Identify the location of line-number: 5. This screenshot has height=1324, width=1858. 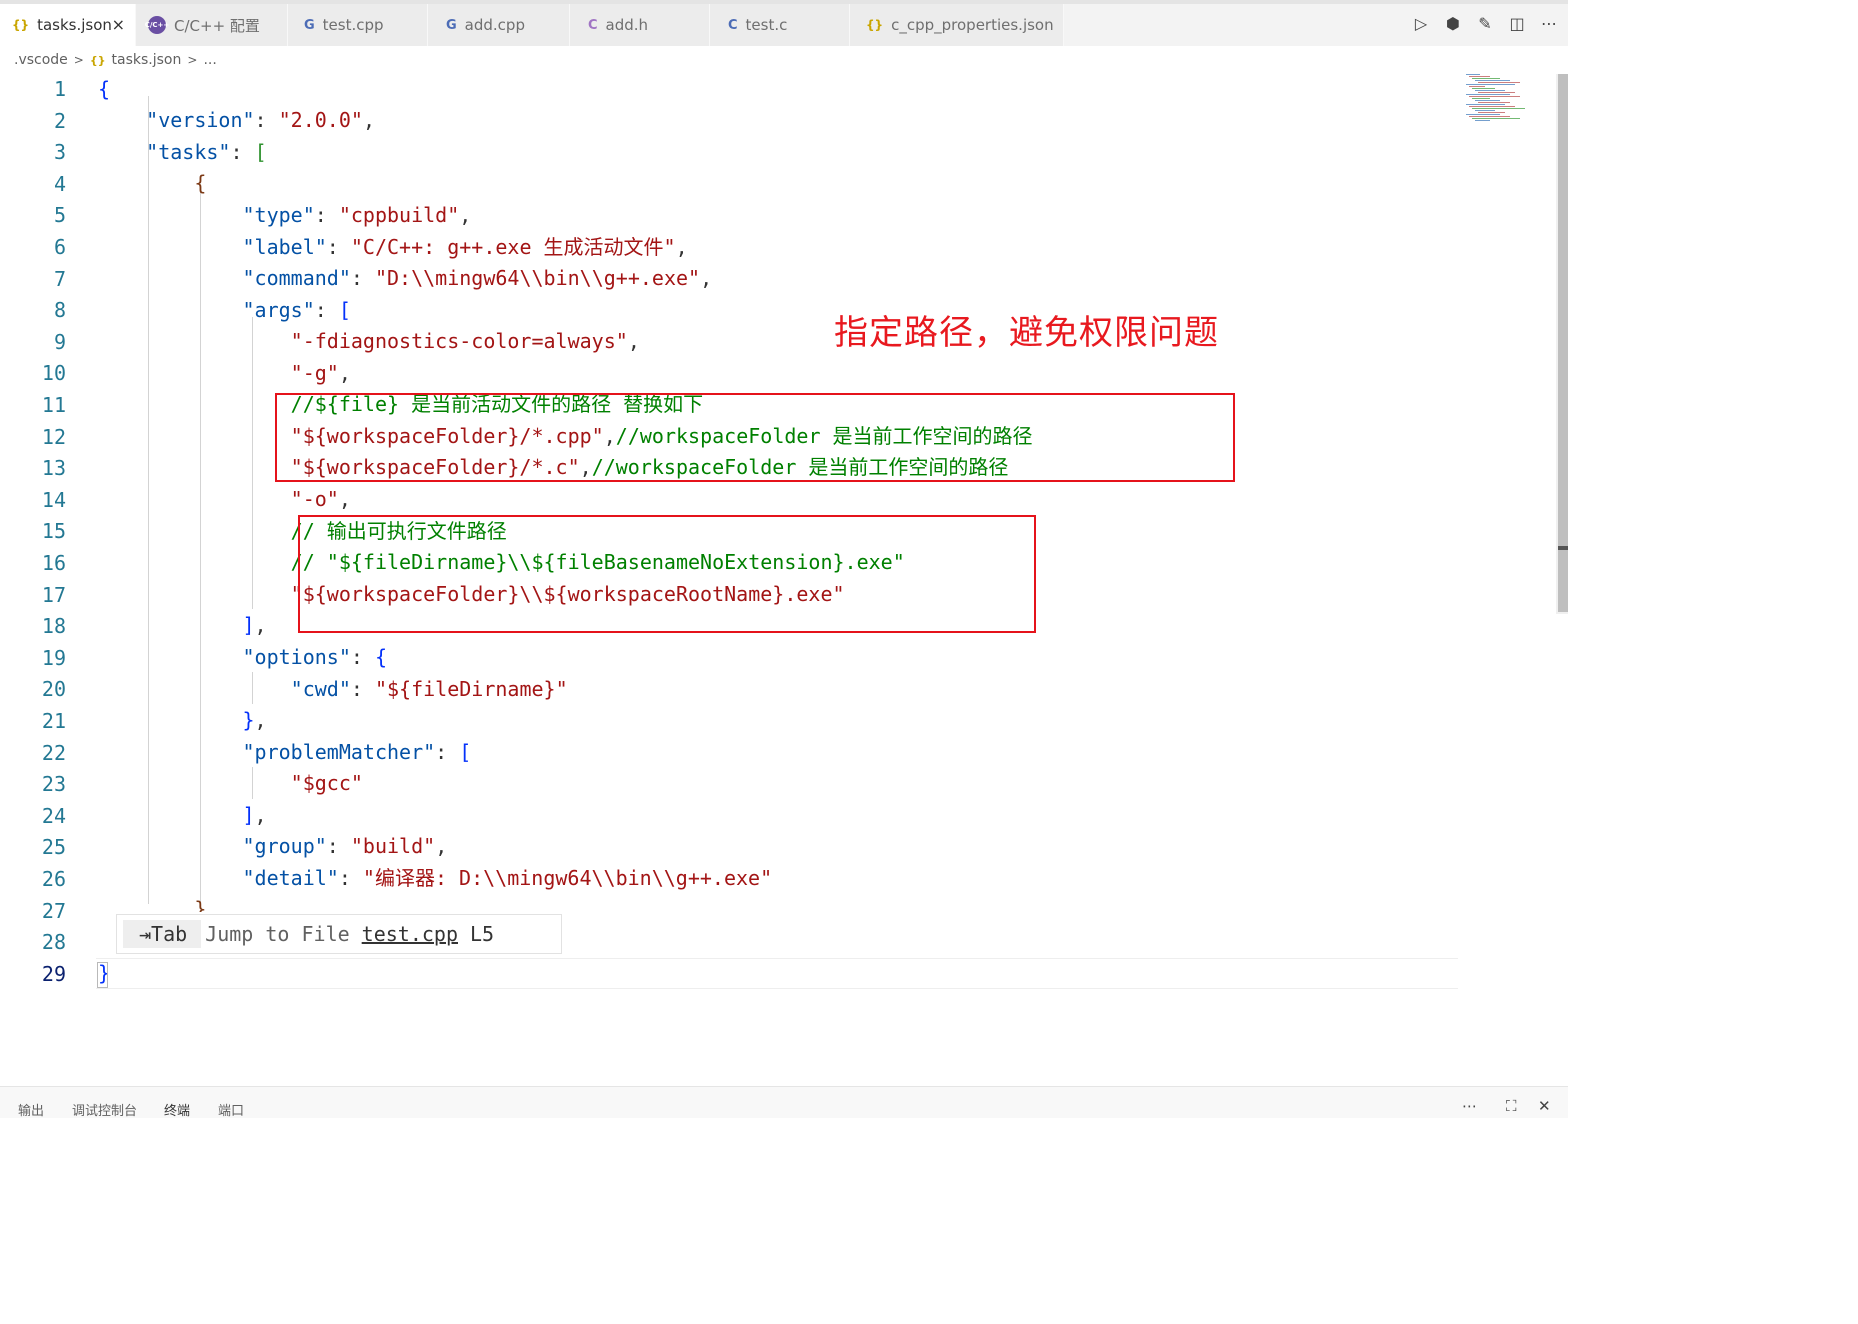
(59, 215).